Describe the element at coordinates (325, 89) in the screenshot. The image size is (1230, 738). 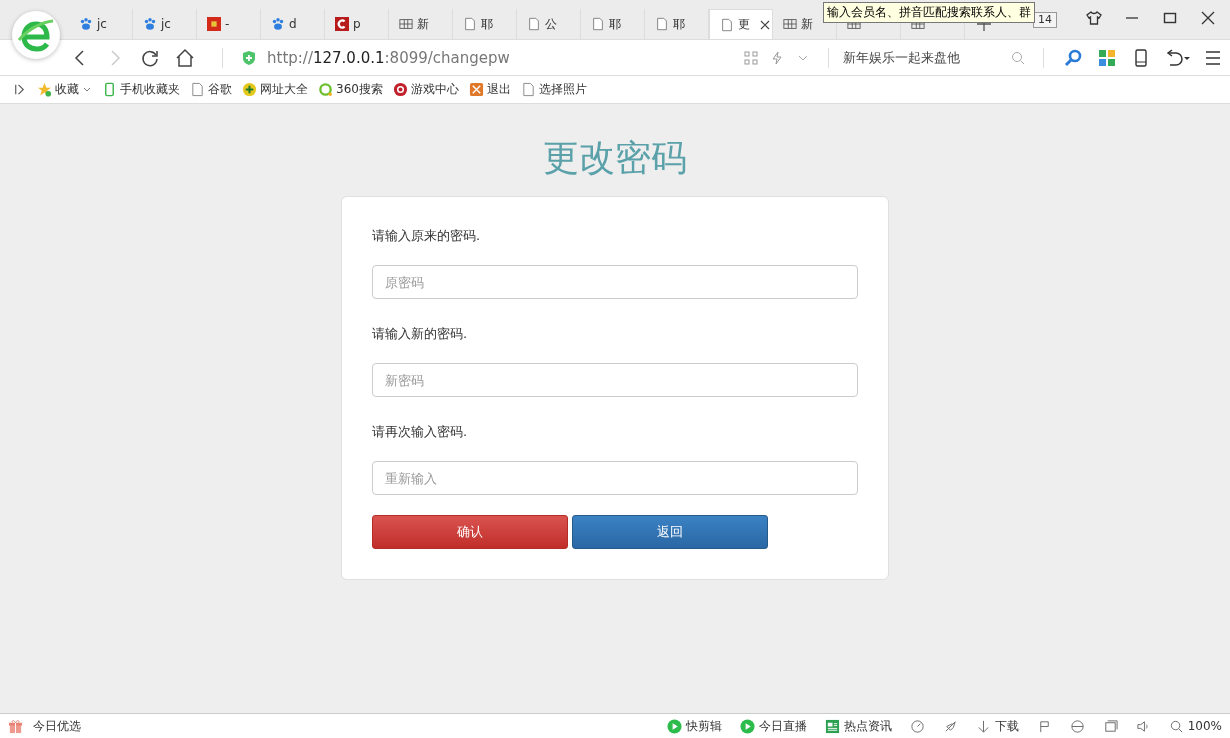
I see `ring-icon` at that location.